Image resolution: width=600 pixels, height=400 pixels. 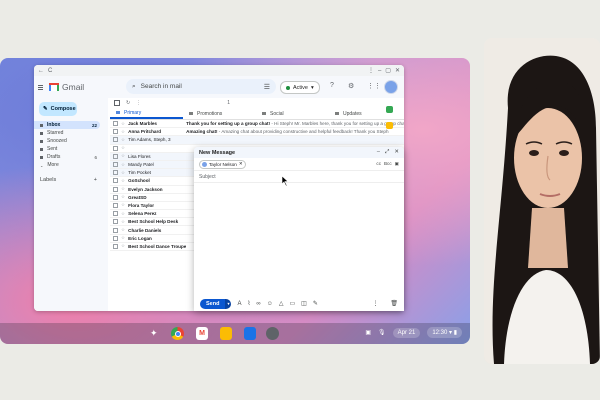 I want to click on apps-grid-icon: ⋮⋮, so click(x=374, y=86).